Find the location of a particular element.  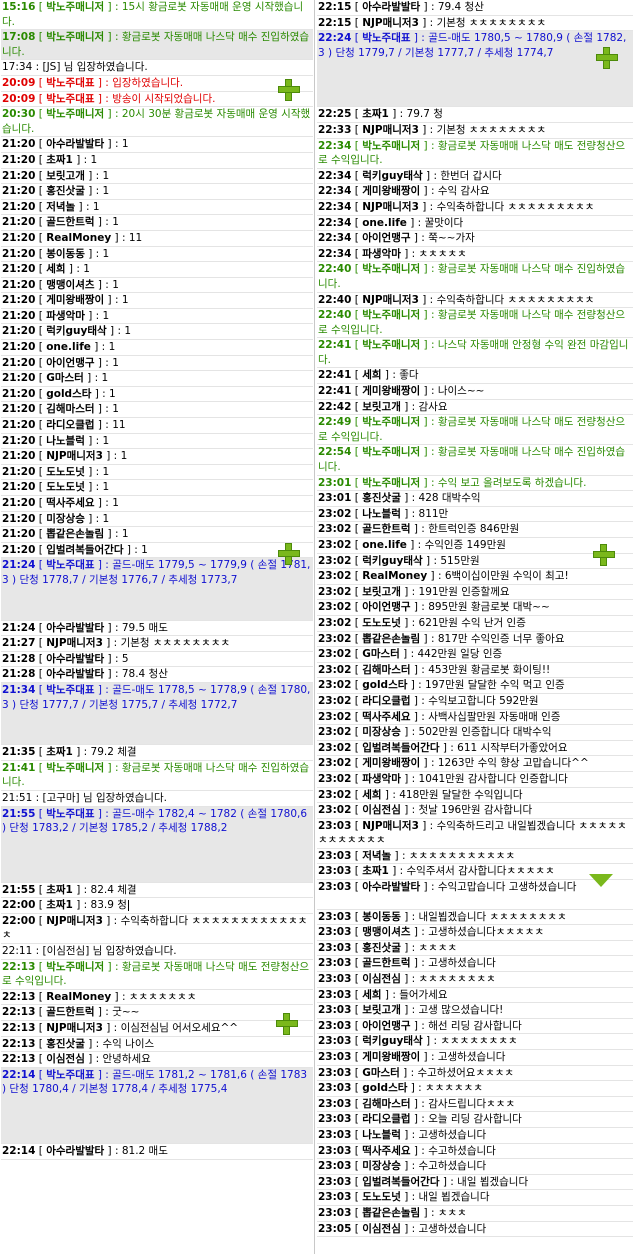

message-text: ㅊㅊㅊㅊㅊㅊㅊㅊ is located at coordinates (479, 1041).